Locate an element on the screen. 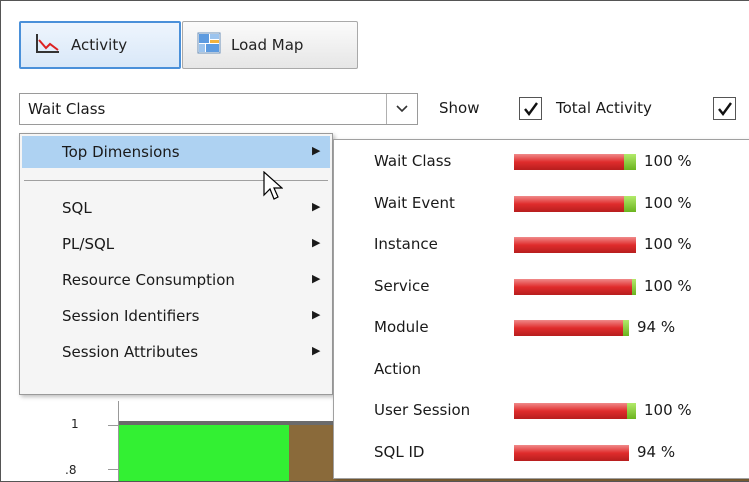  dimension-name: Instance is located at coordinates (406, 244).